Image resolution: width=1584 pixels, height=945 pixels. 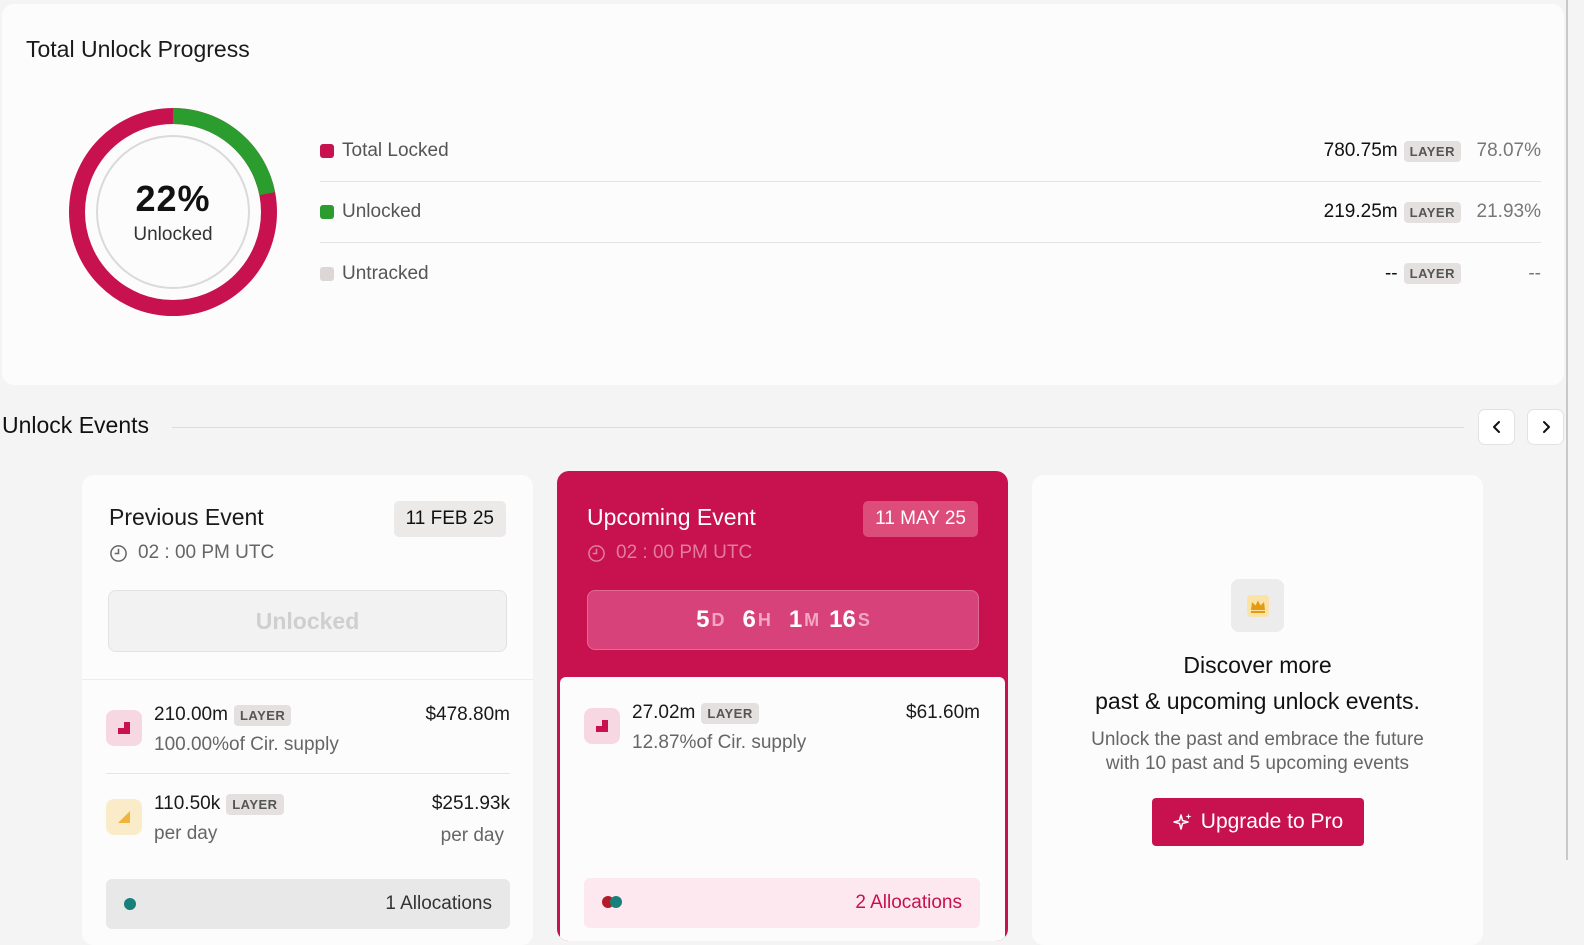 What do you see at coordinates (1360, 211) in the screenshot?
I see `legend-amount: 219.25m` at bounding box center [1360, 211].